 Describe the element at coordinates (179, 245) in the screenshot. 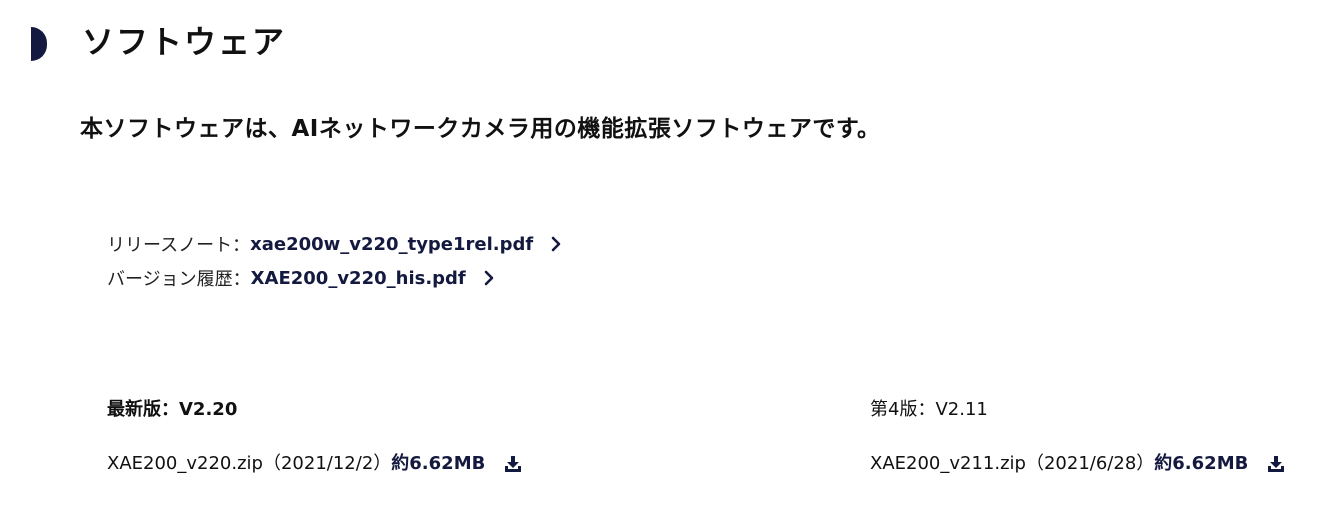

I see `release-notes-label: リリースノート：` at that location.